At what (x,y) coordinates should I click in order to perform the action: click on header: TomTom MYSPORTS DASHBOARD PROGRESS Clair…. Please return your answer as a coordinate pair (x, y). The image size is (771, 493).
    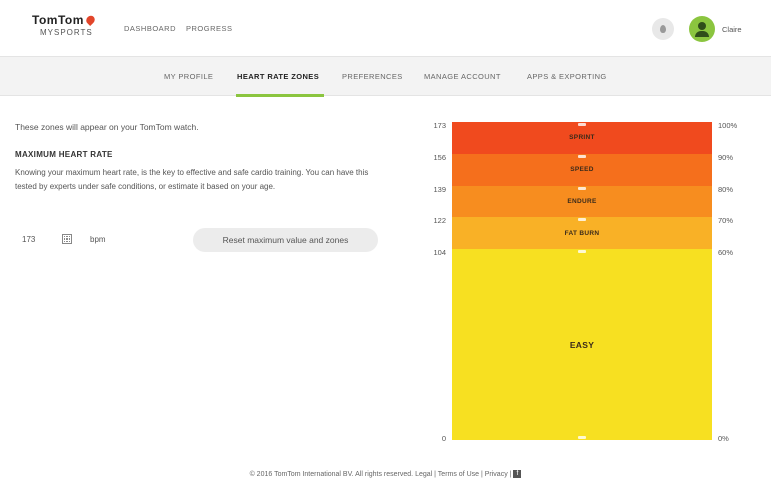
    Looking at the image, I should click on (385, 28).